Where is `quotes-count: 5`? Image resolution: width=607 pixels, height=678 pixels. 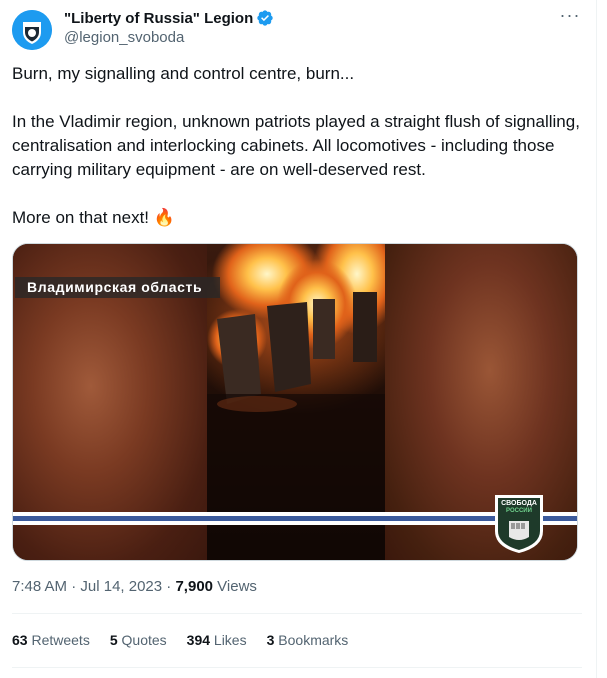 quotes-count: 5 is located at coordinates (113, 640).